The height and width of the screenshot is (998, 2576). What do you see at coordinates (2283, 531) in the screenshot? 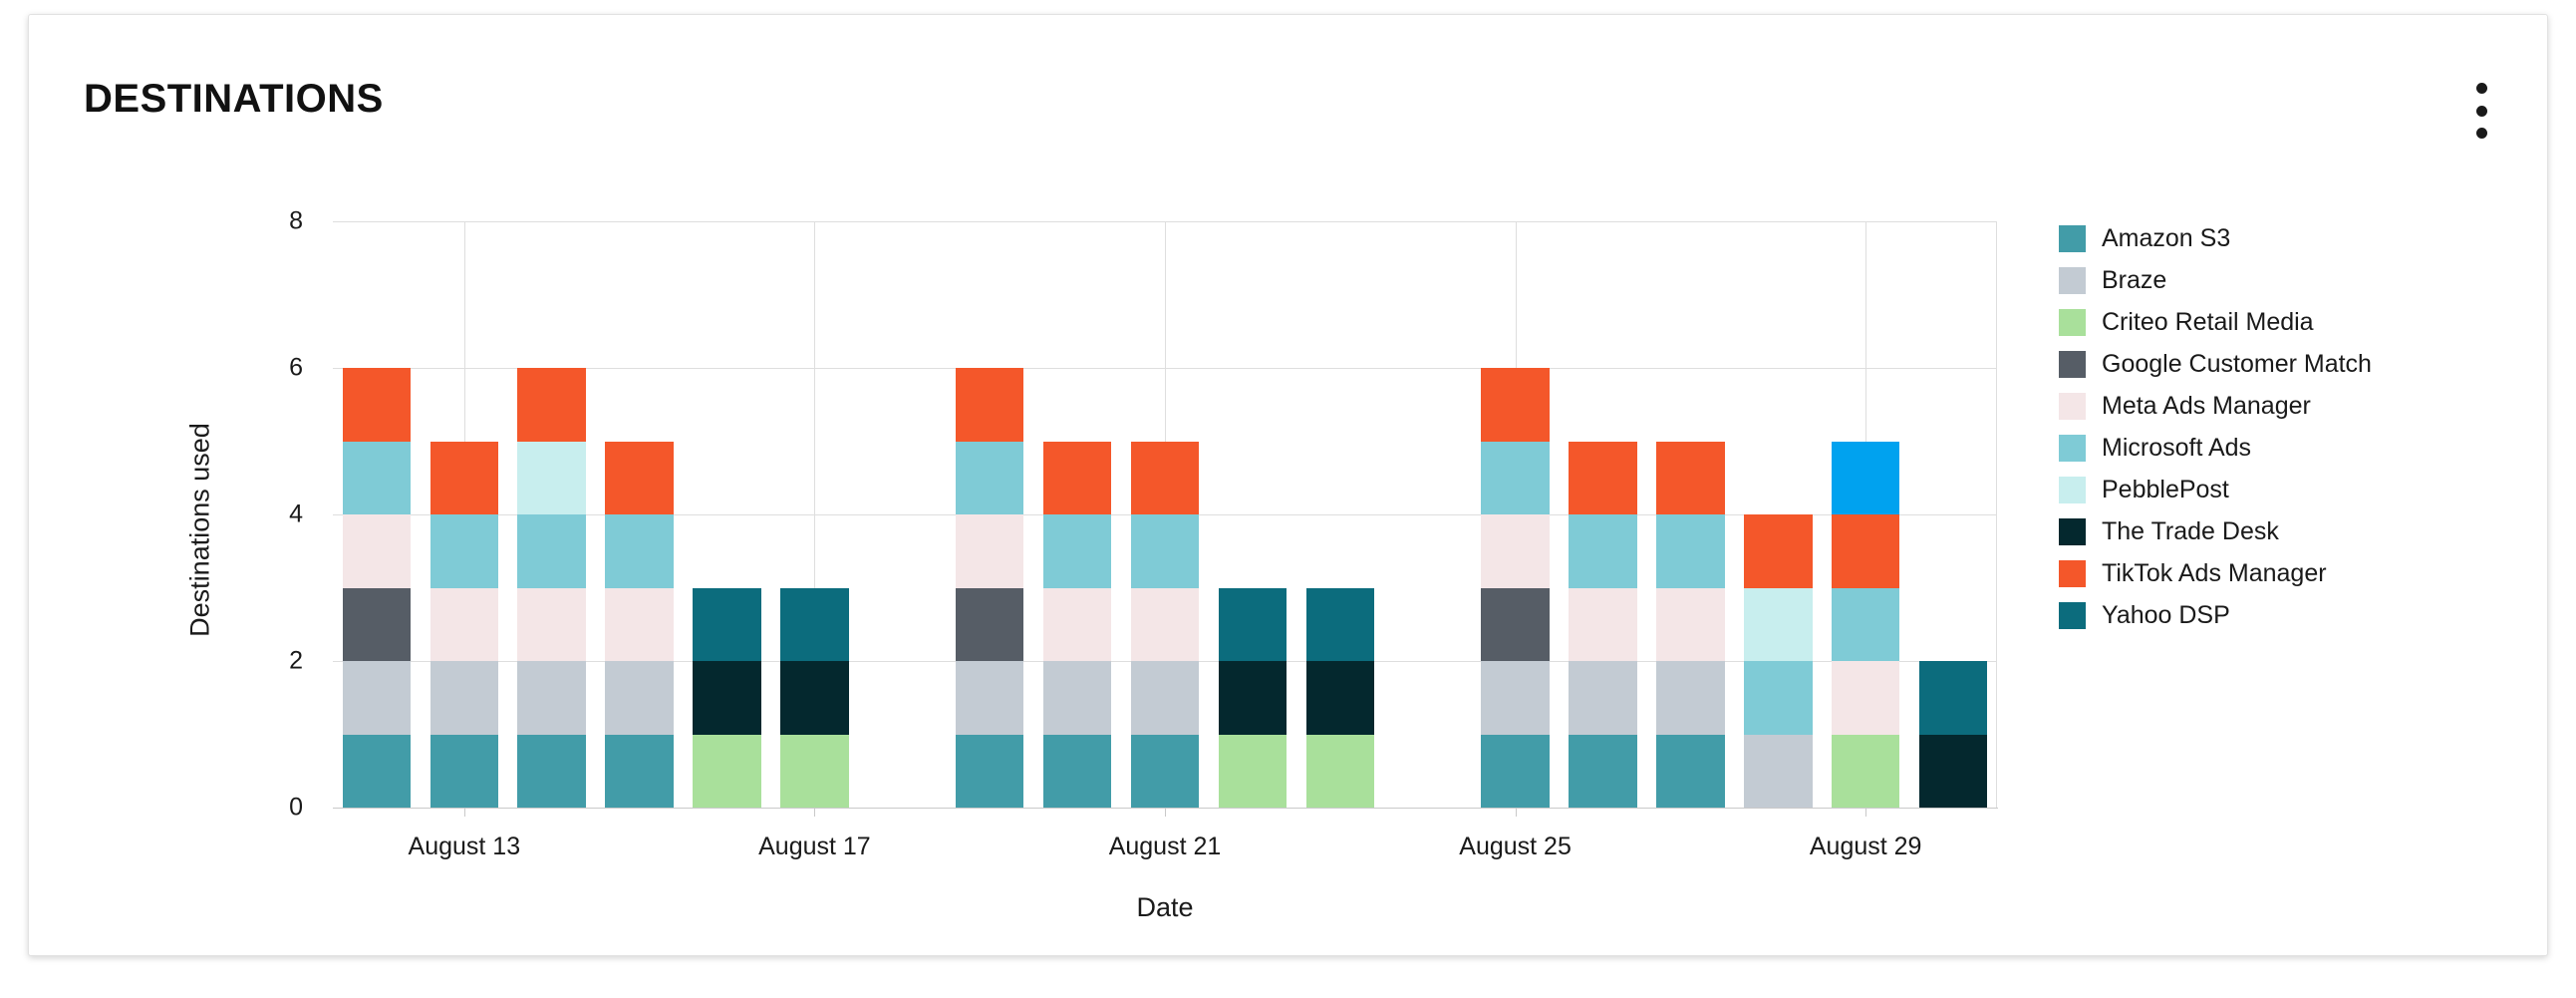
I see `legend-item: The Trade Desk` at bounding box center [2283, 531].